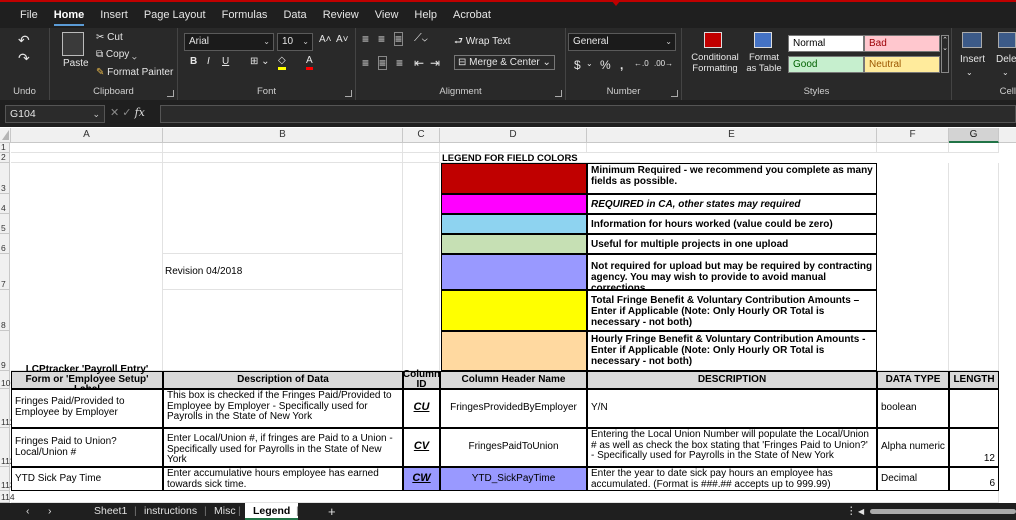 The image size is (1016, 520). Describe the element at coordinates (421, 148) in the screenshot. I see `cell-c1` at that location.